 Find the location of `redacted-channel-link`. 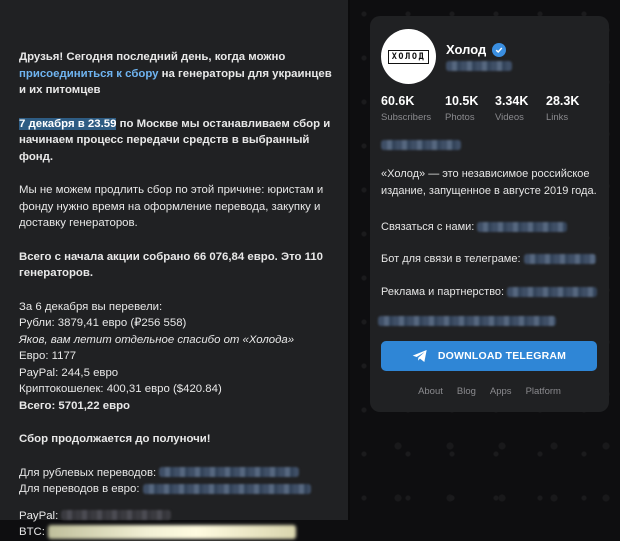

redacted-channel-link is located at coordinates (421, 145).